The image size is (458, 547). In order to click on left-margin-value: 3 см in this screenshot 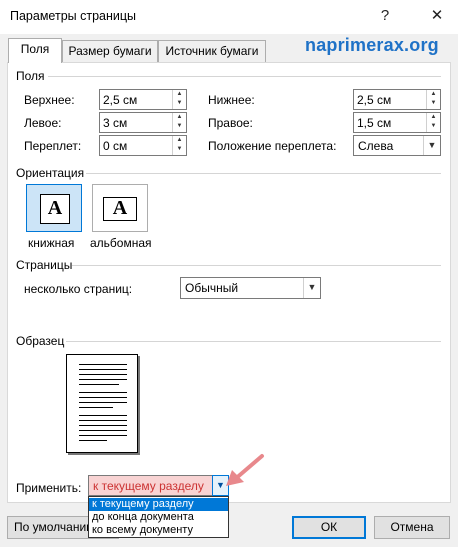, I will do `click(115, 123)`.